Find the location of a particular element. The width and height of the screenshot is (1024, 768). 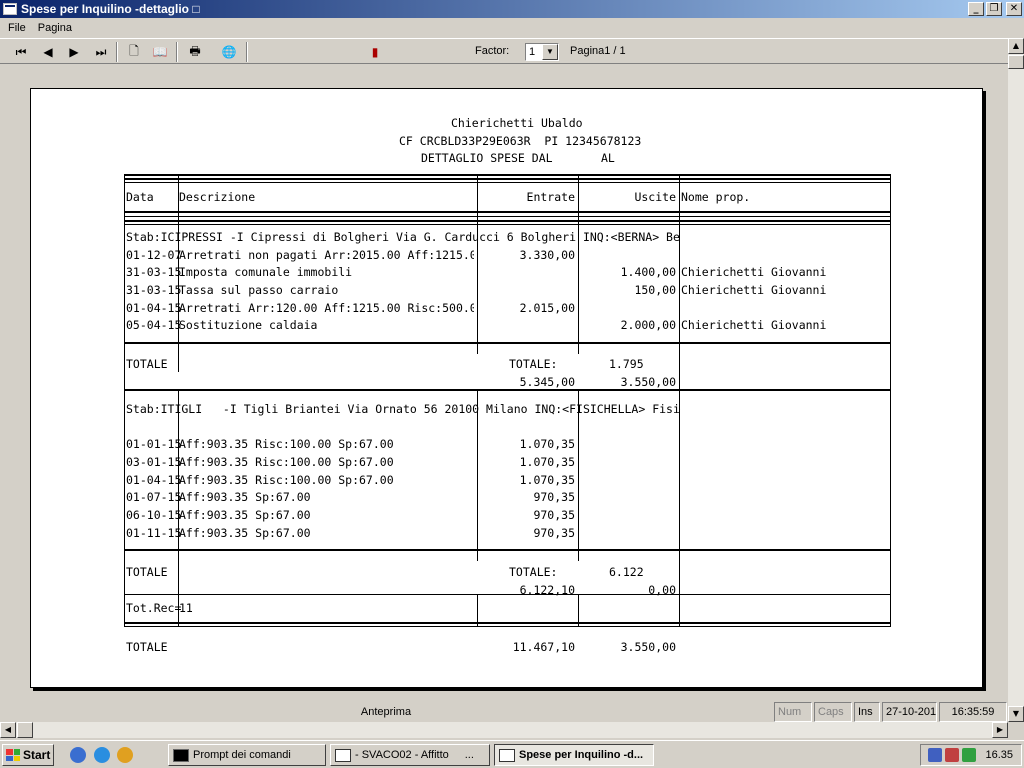

row-date: 05-04-15 is located at coordinates (154, 325).